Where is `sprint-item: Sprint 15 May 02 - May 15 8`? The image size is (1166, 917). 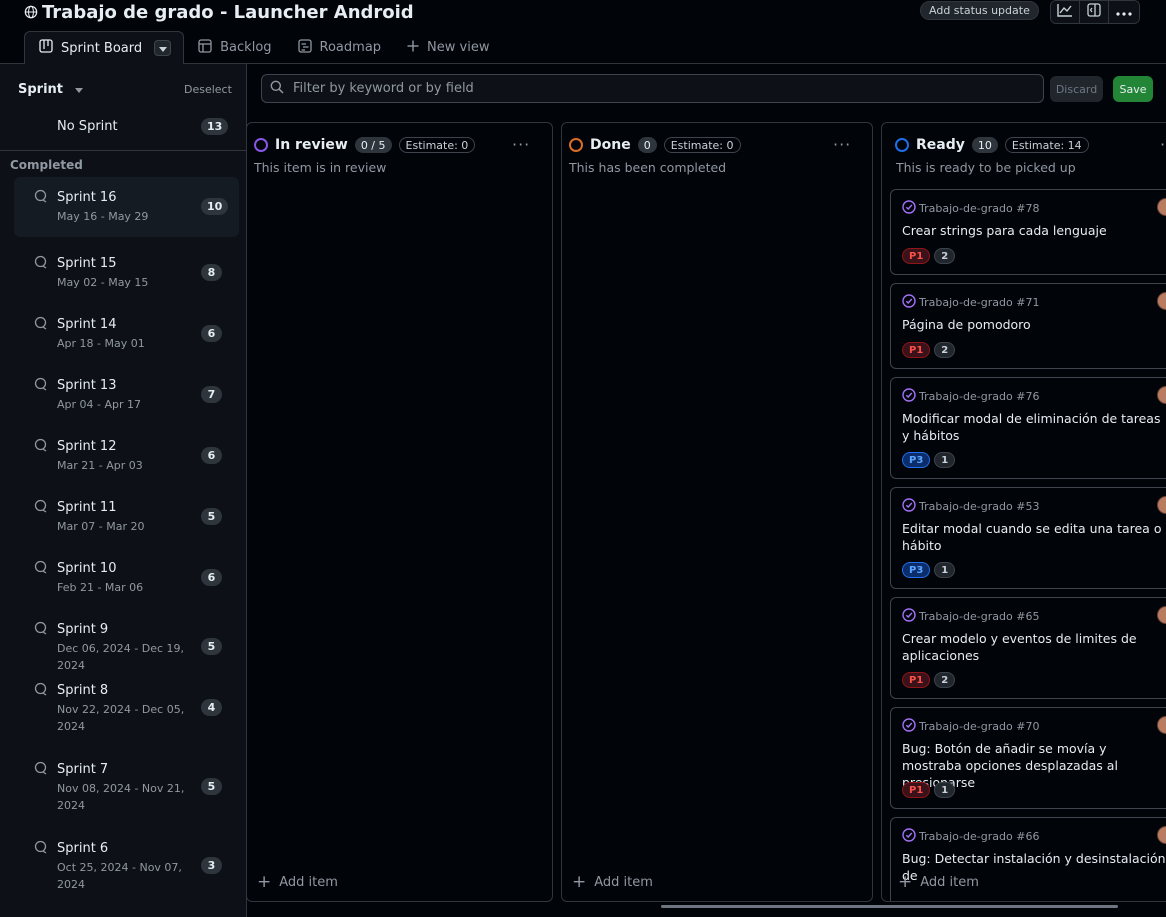
sprint-item: Sprint 15 May 02 - May 15 8 is located at coordinates (126, 273).